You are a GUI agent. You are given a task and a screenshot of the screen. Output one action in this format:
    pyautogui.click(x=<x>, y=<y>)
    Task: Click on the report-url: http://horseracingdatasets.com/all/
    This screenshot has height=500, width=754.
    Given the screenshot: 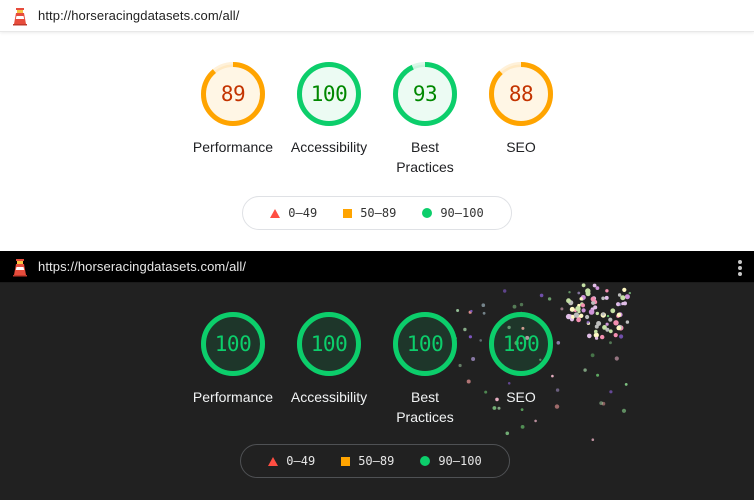 What is the action you would take?
    pyautogui.click(x=139, y=15)
    